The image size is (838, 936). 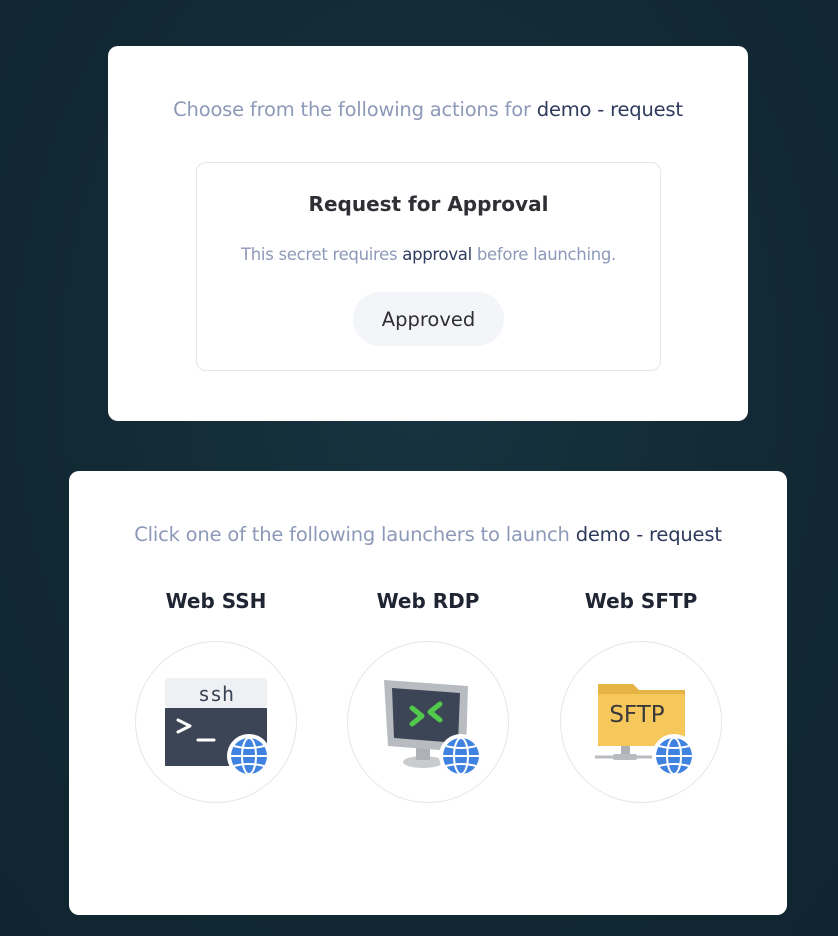 What do you see at coordinates (609, 109) in the screenshot?
I see `approval-prompt-target: demo - request` at bounding box center [609, 109].